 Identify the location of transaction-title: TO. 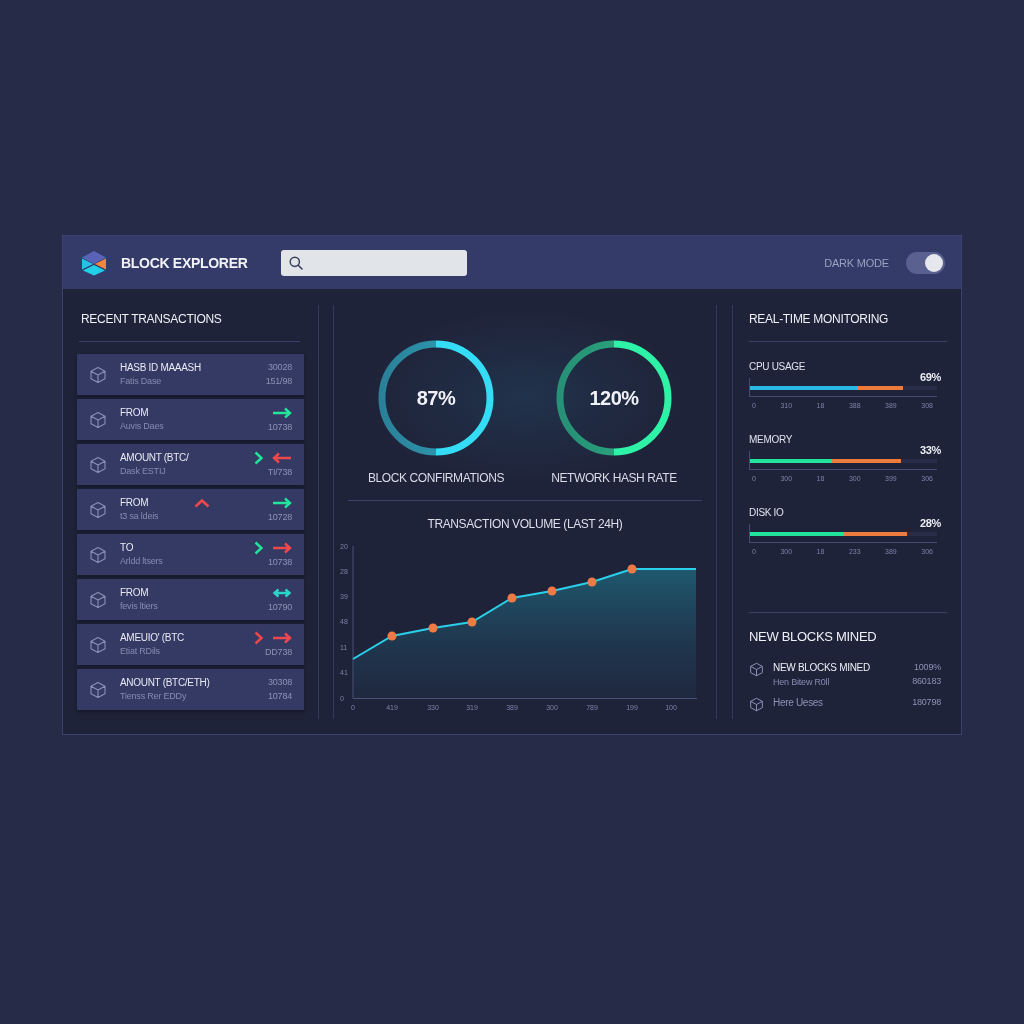
(127, 548).